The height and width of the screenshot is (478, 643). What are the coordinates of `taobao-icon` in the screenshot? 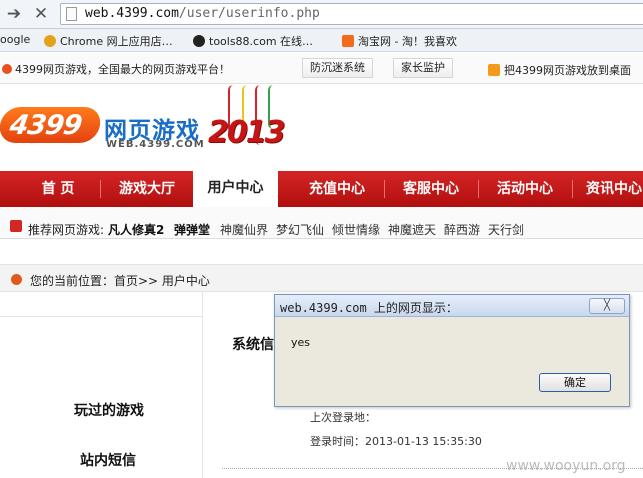 It's located at (348, 41).